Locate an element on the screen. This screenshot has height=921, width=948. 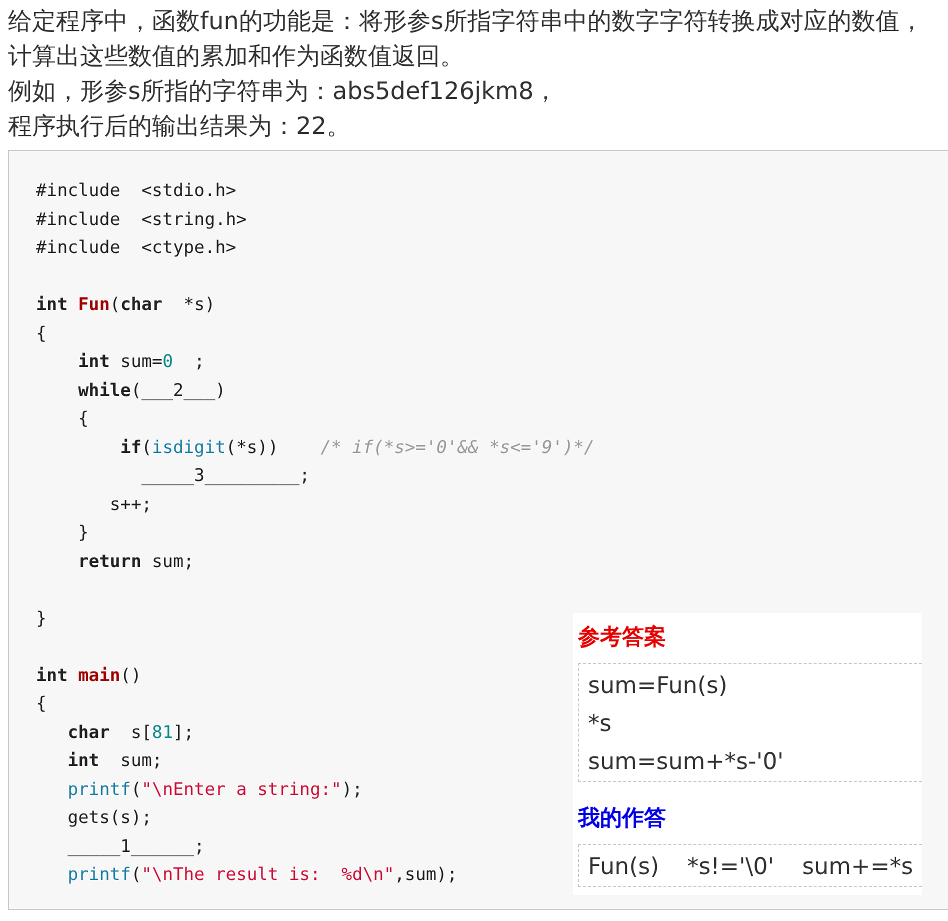
question-text: 给定程序中，函数fun的功能是：将形参s所指字符串中的数字字符转换成对应的数值， is located at coordinates (466, 21).